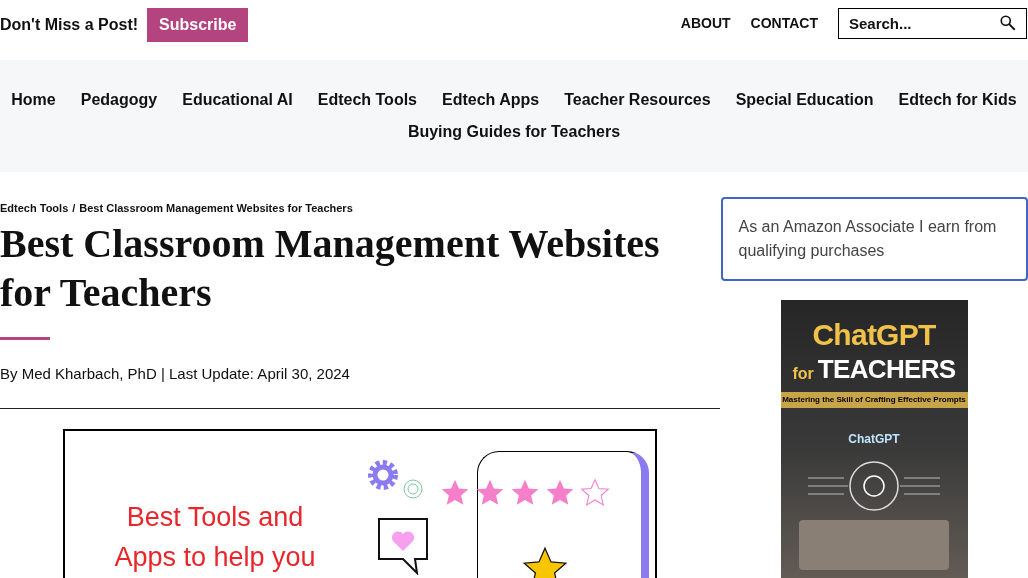  Describe the element at coordinates (367, 100) in the screenshot. I see `nav-link: Edtech Tools` at that location.